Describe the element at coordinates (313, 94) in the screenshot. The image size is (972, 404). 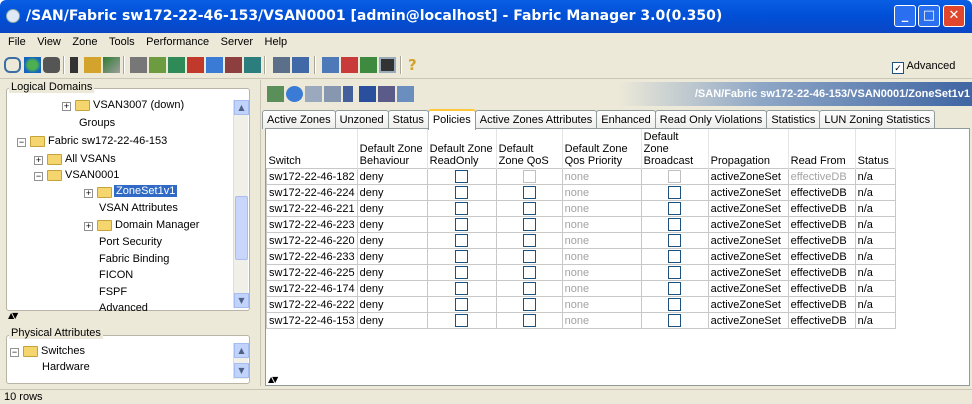
I see `copy-icon` at that location.